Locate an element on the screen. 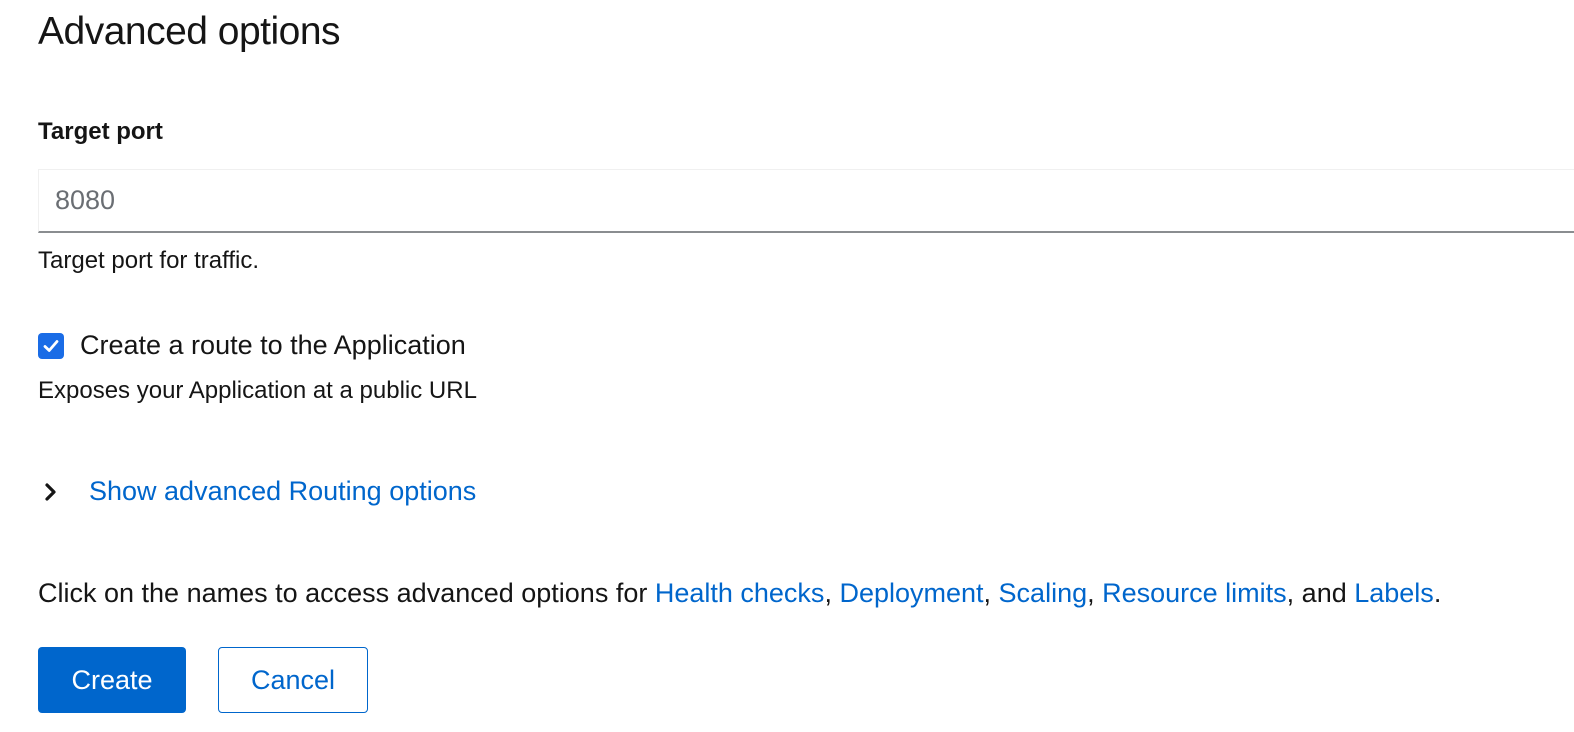 This screenshot has height=732, width=1574. target-port-label: Target port is located at coordinates (100, 131).